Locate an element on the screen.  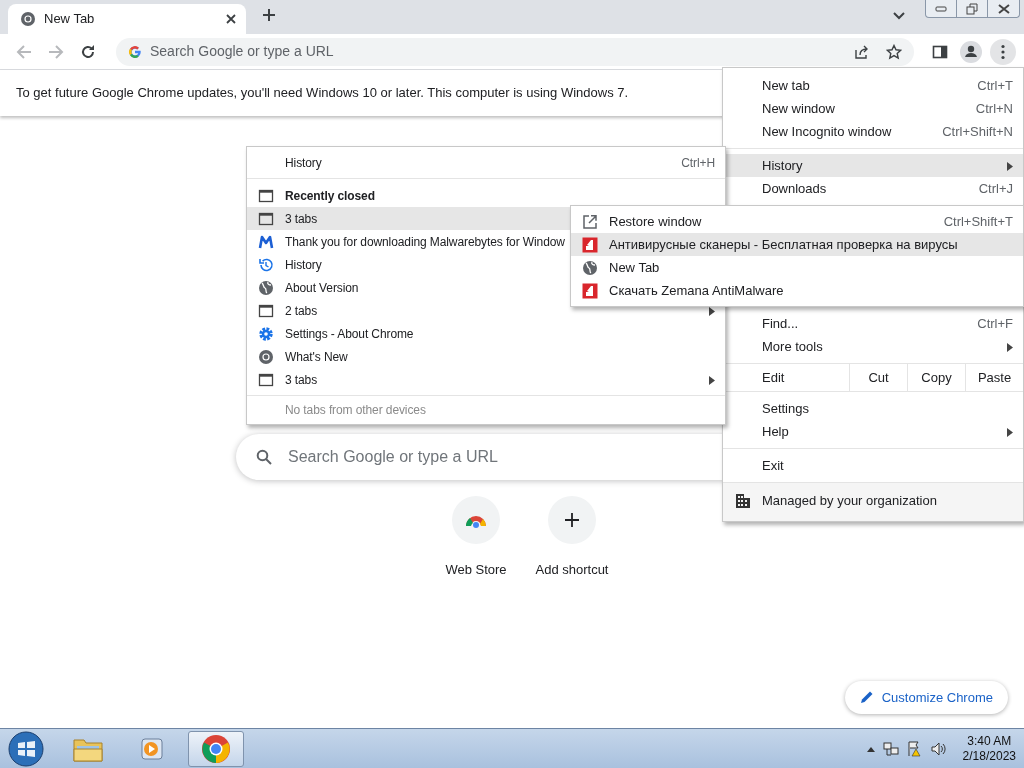
menu-item: New Tab is located at coordinates (797, 267).